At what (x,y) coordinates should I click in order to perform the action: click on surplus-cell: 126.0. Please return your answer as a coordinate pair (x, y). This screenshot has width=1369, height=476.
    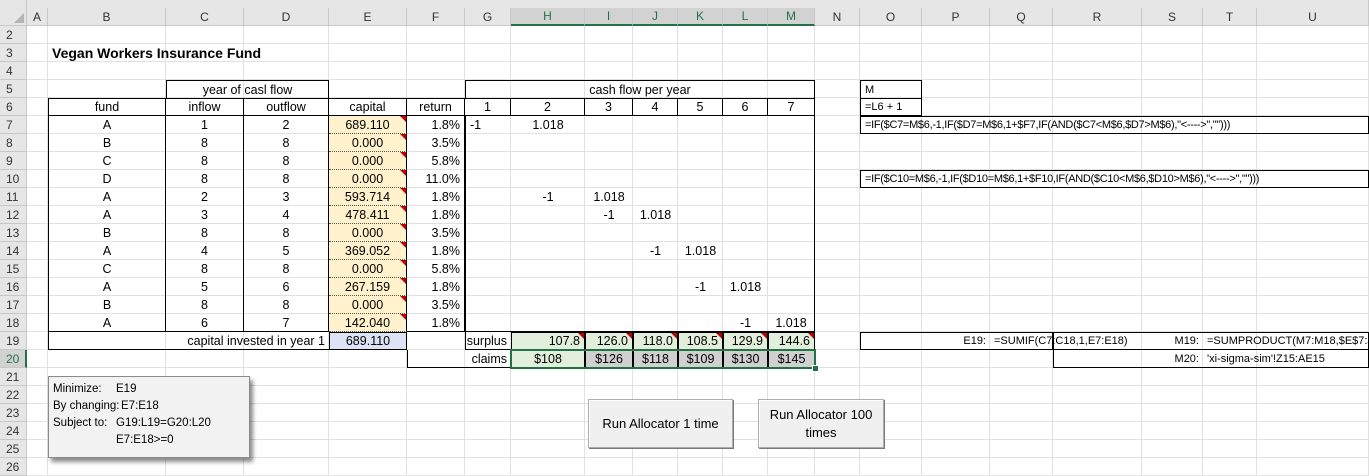
    Looking at the image, I should click on (609, 341).